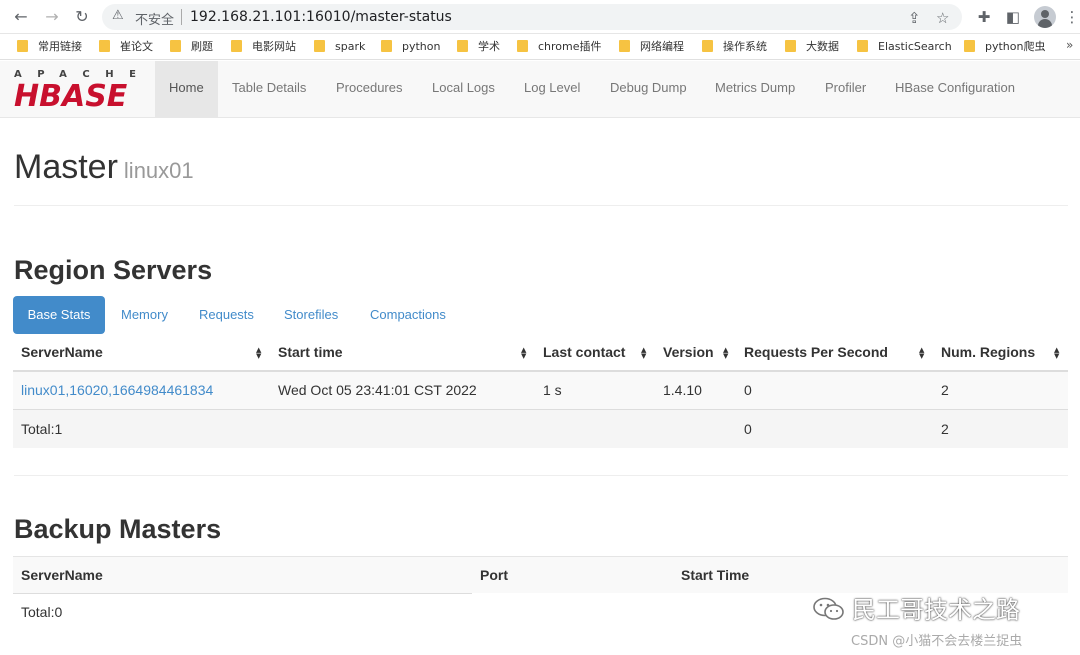 The width and height of the screenshot is (1080, 655). What do you see at coordinates (1013, 17) in the screenshot?
I see `sidepanel-icon: ◧` at bounding box center [1013, 17].